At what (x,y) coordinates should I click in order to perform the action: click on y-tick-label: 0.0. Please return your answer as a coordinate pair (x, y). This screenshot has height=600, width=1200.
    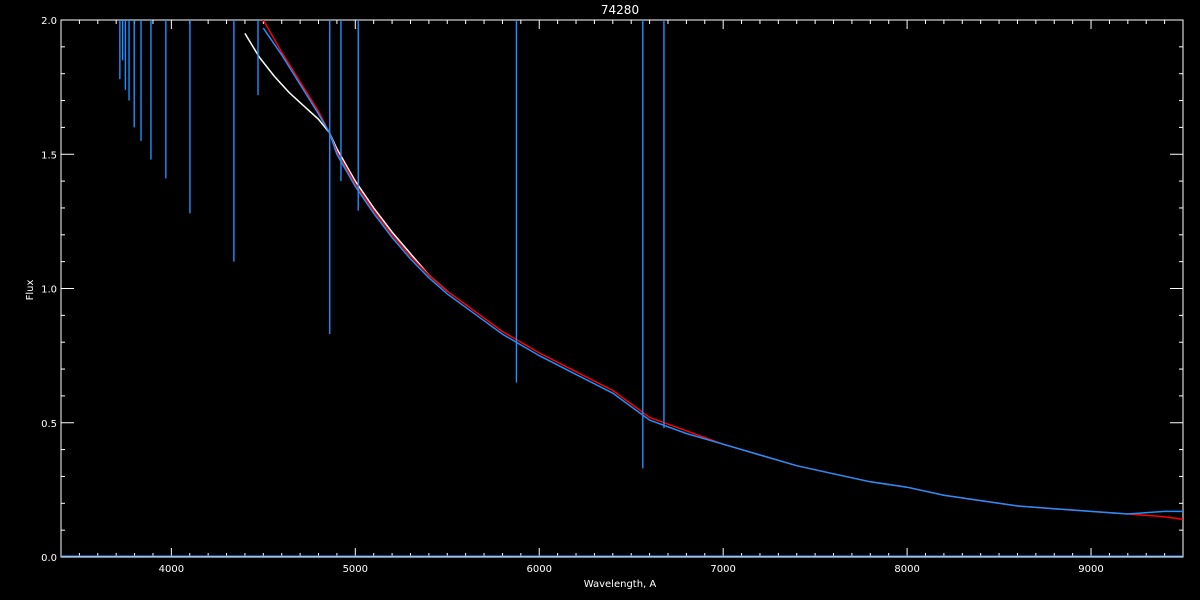
    Looking at the image, I should click on (49, 558).